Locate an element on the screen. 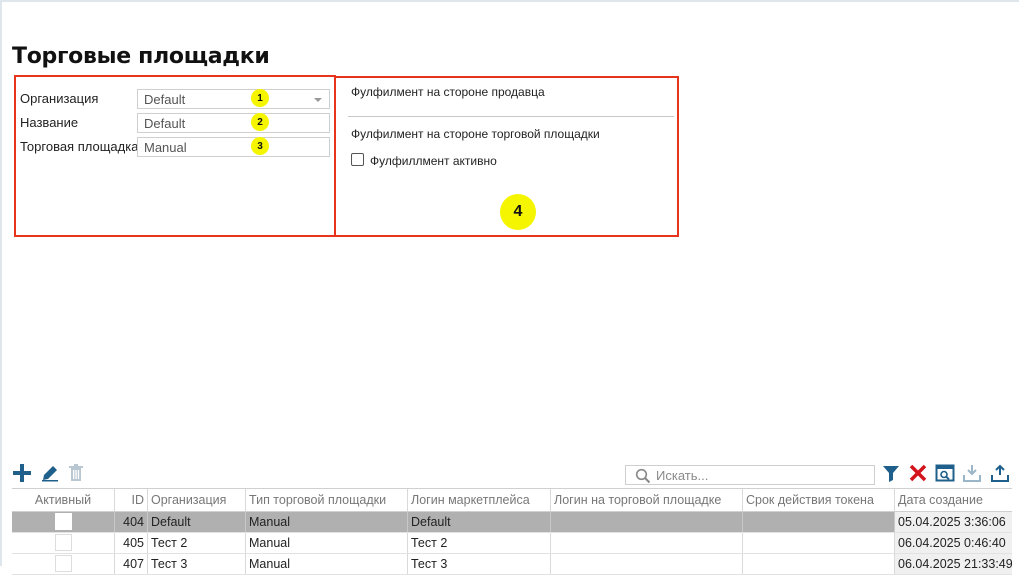 Image resolution: width=1019 pixels, height=575 pixels. add-icon is located at coordinates (22, 473).